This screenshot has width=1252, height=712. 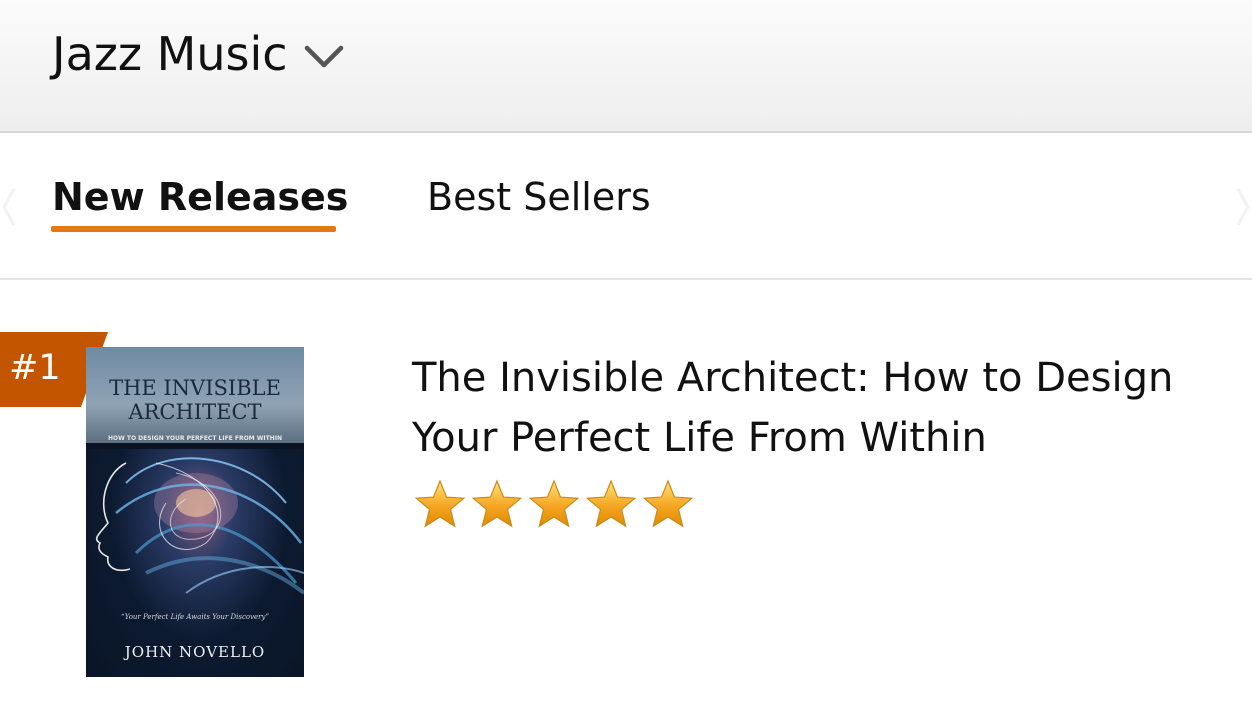 I want to click on cover-title-line: ARCHITECT, so click(x=195, y=412).